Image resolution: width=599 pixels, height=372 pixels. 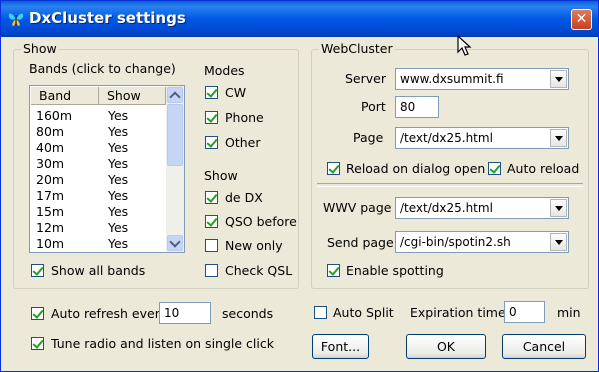 What do you see at coordinates (569, 312) in the screenshot?
I see `min-label: min` at bounding box center [569, 312].